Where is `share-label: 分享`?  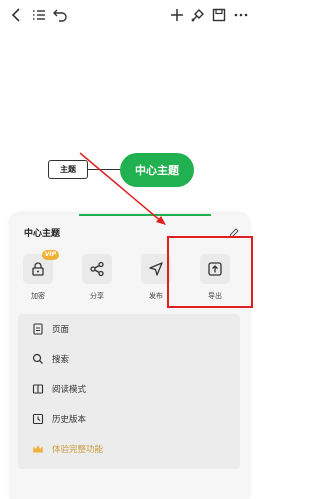 share-label: 分享 is located at coordinates (97, 296).